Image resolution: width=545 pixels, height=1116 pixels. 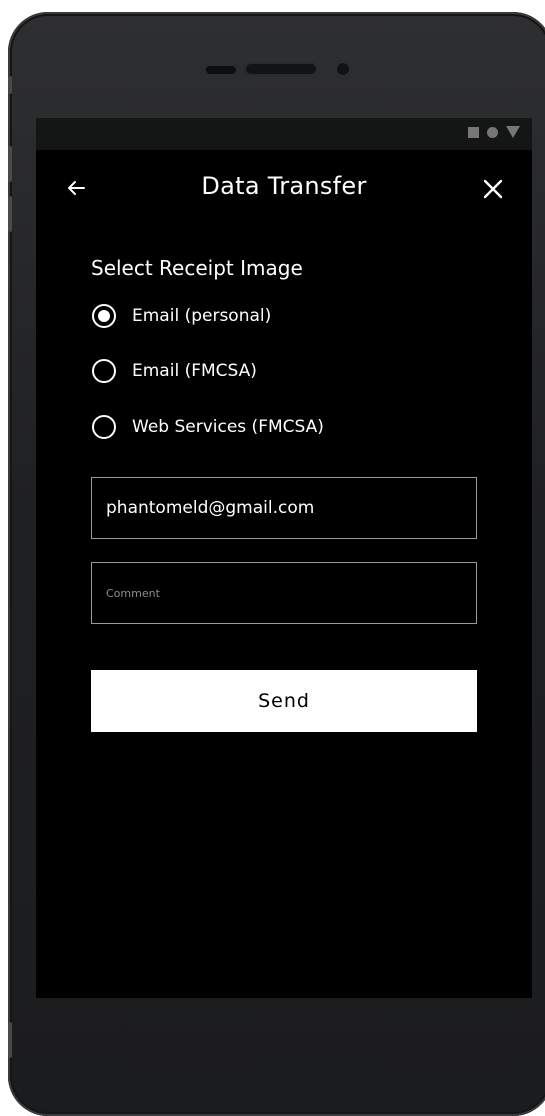 I want to click on status-bar, so click(x=284, y=134).